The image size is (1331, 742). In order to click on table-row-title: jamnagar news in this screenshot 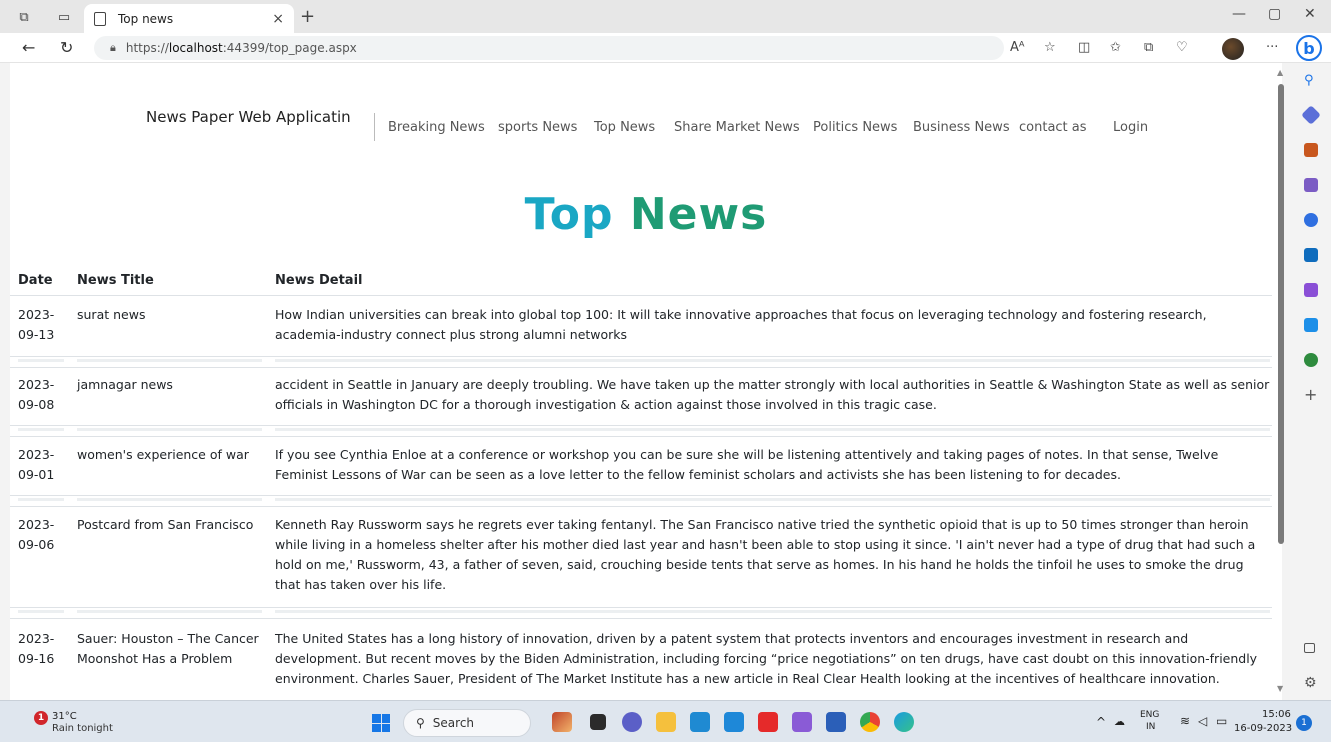, I will do `click(125, 384)`.